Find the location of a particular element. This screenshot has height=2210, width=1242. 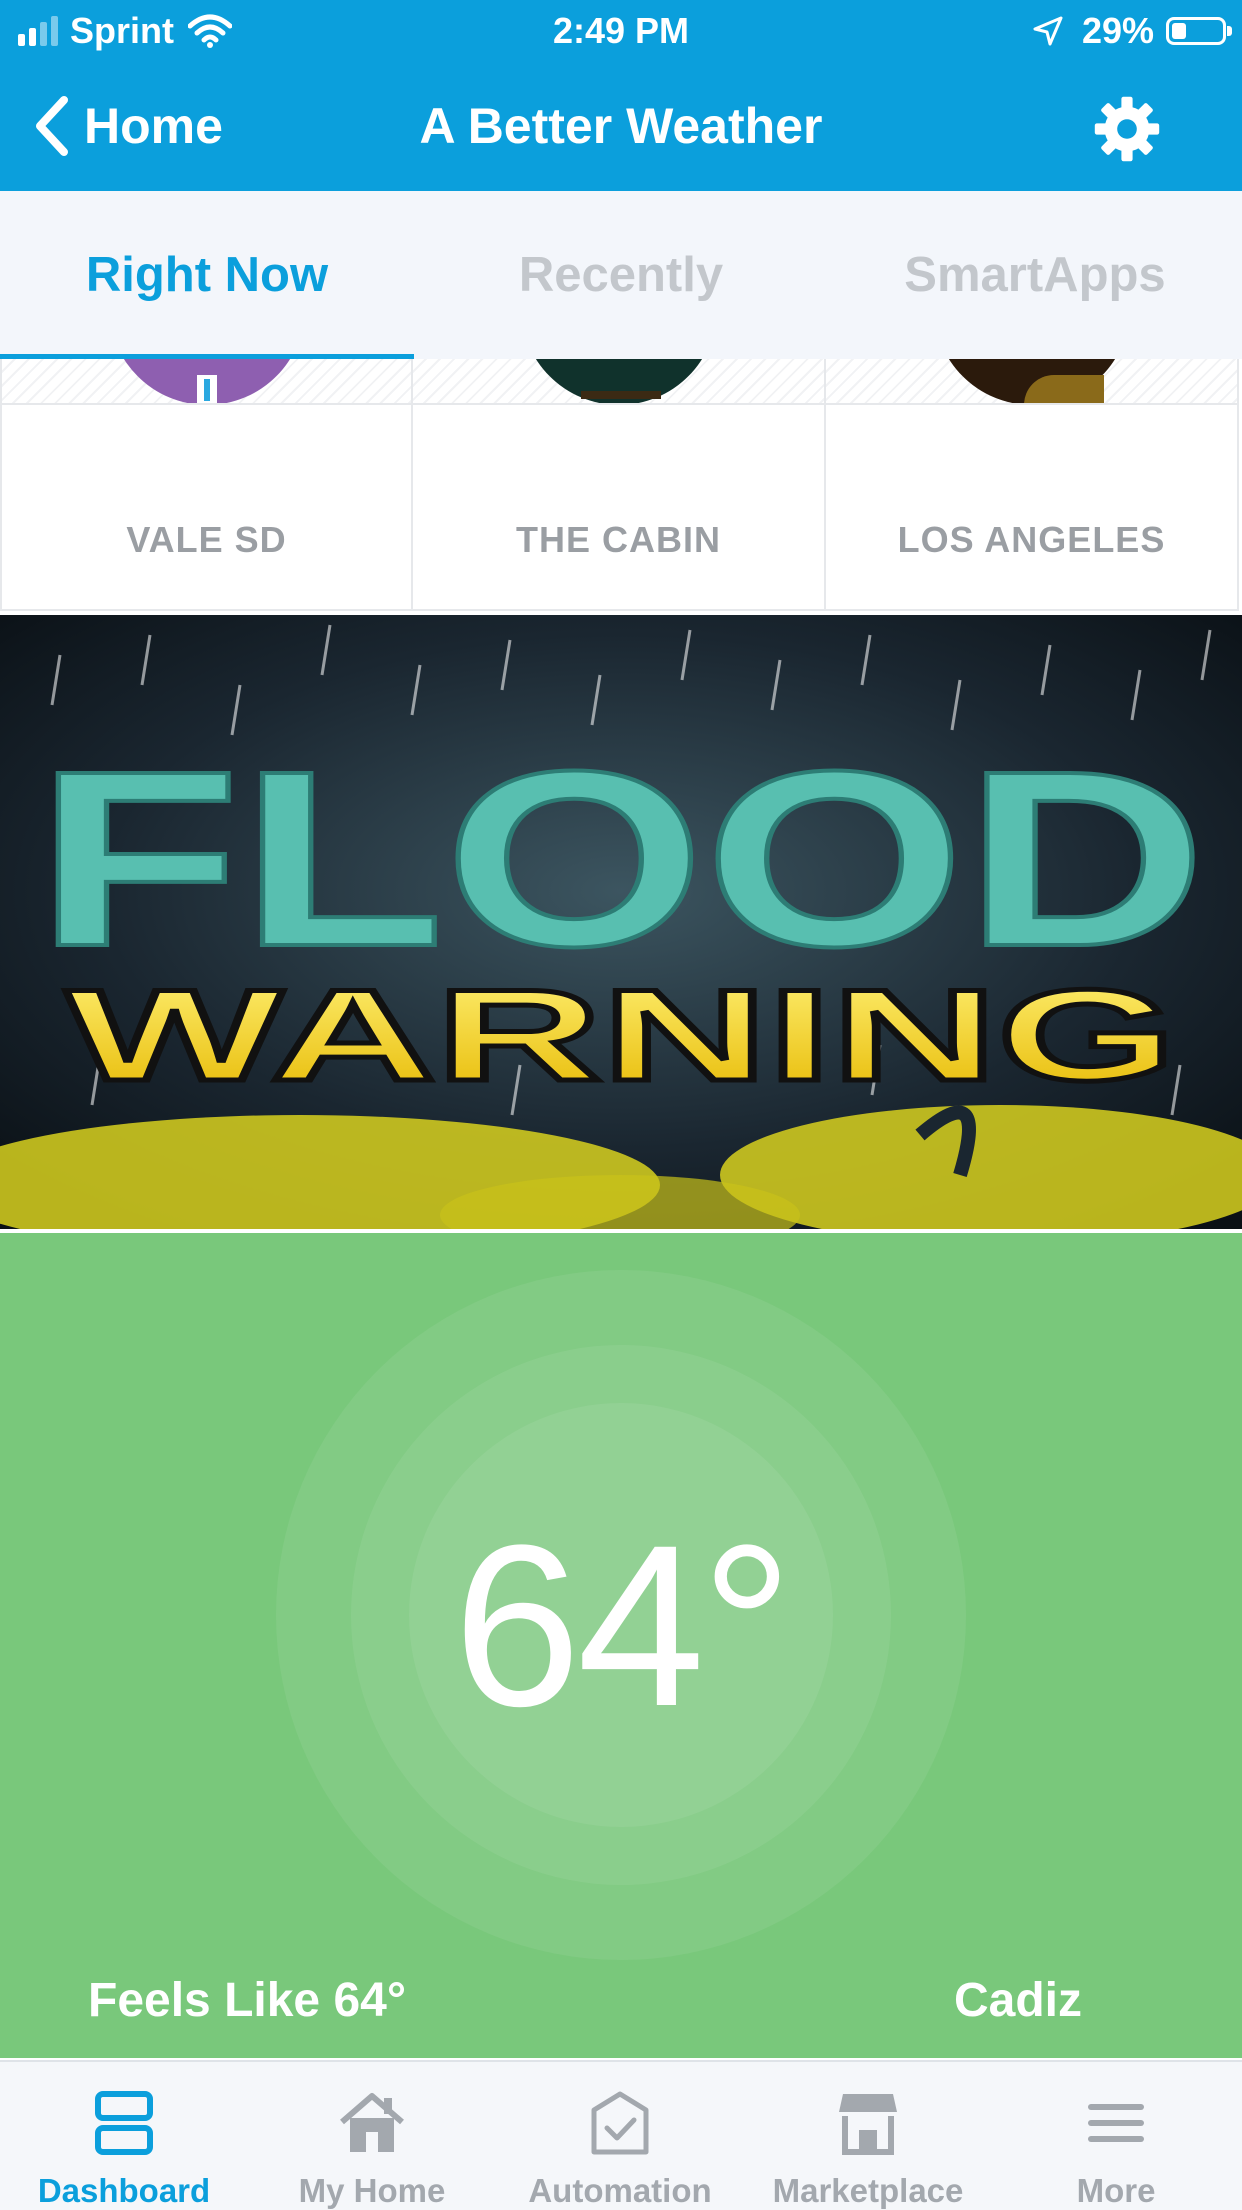

tabbar-marketplace: Marketplace is located at coordinates (868, 2136).